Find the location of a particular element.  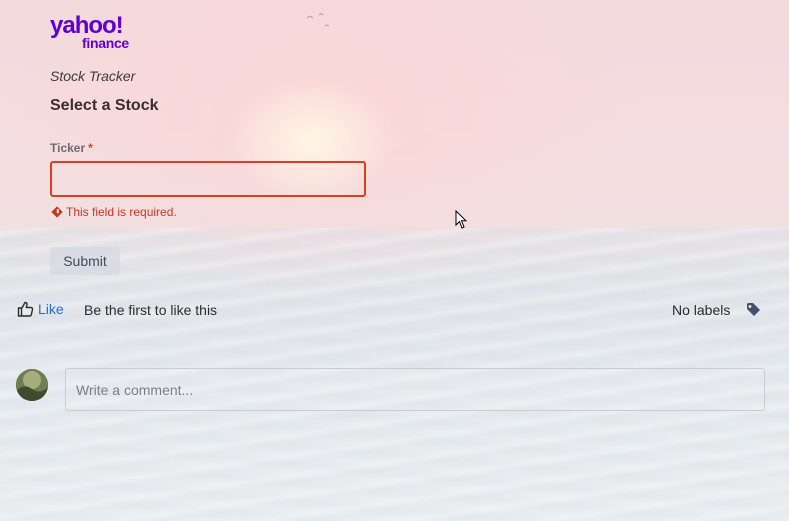

user-avatar is located at coordinates (32, 385).